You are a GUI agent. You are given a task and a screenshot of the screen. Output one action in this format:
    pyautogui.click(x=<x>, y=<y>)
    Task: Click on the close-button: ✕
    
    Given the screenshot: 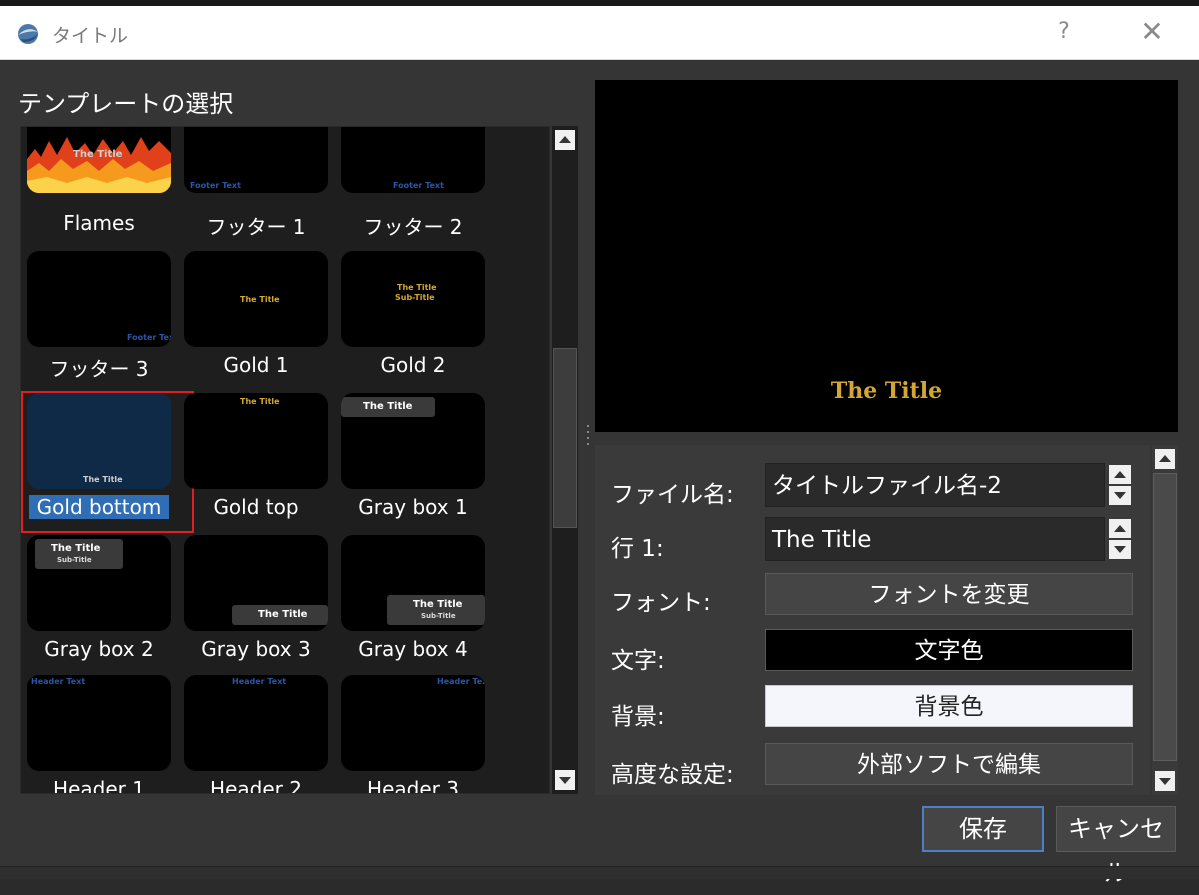 What is the action you would take?
    pyautogui.click(x=1152, y=32)
    